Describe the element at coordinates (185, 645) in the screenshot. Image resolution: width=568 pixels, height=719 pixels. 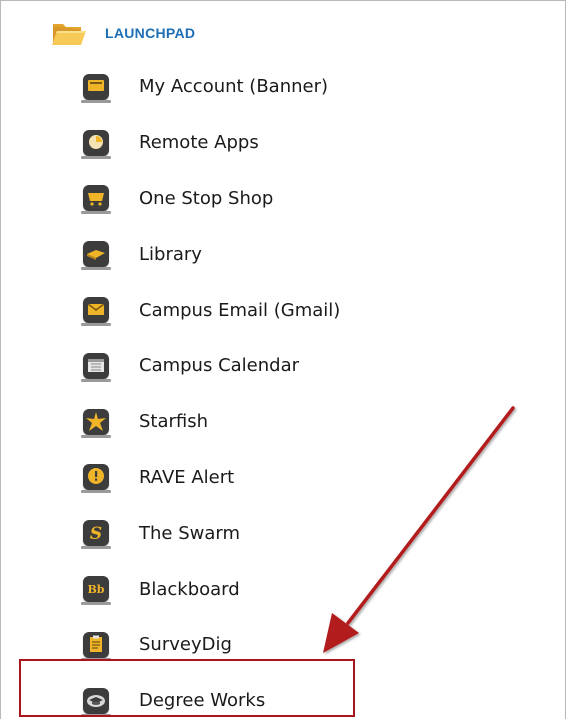
I see `app-item-label: SurveyDig` at that location.